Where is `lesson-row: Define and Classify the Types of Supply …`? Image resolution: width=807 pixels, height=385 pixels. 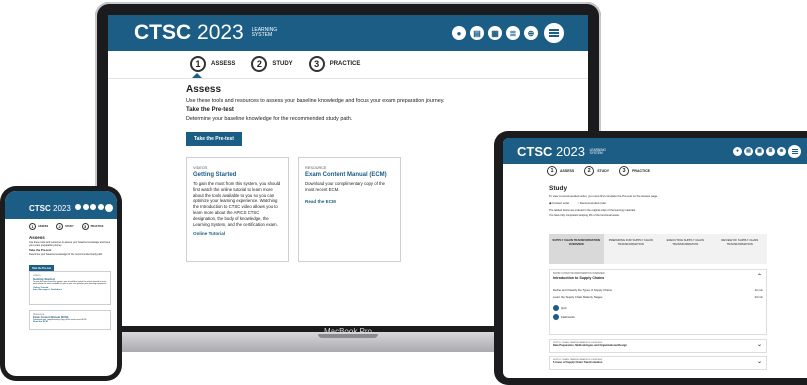 lesson-row: Define and Classify the Types of Supply … is located at coordinates (658, 290).